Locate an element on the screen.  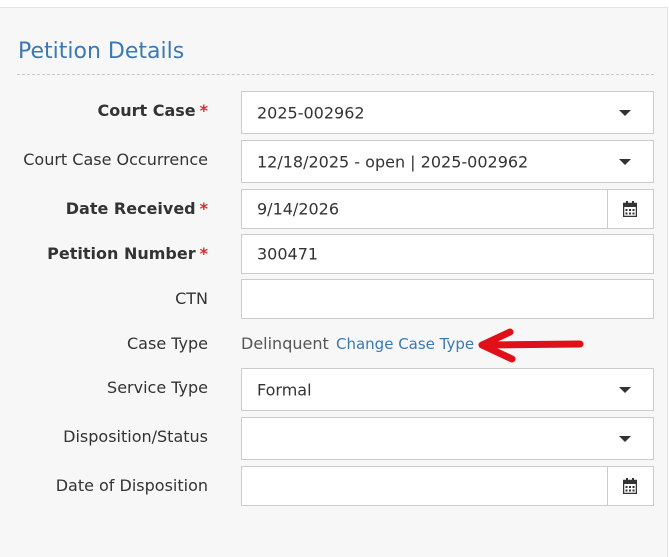
title-divider is located at coordinates (335, 74).